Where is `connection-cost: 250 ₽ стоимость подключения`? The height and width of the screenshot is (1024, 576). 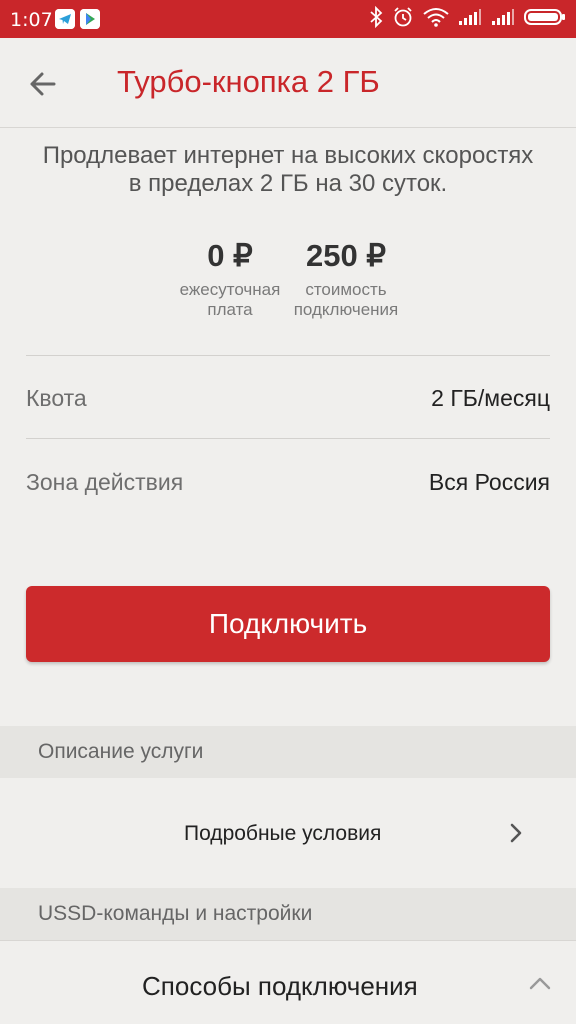
connection-cost: 250 ₽ стоимость подключения is located at coordinates (346, 279).